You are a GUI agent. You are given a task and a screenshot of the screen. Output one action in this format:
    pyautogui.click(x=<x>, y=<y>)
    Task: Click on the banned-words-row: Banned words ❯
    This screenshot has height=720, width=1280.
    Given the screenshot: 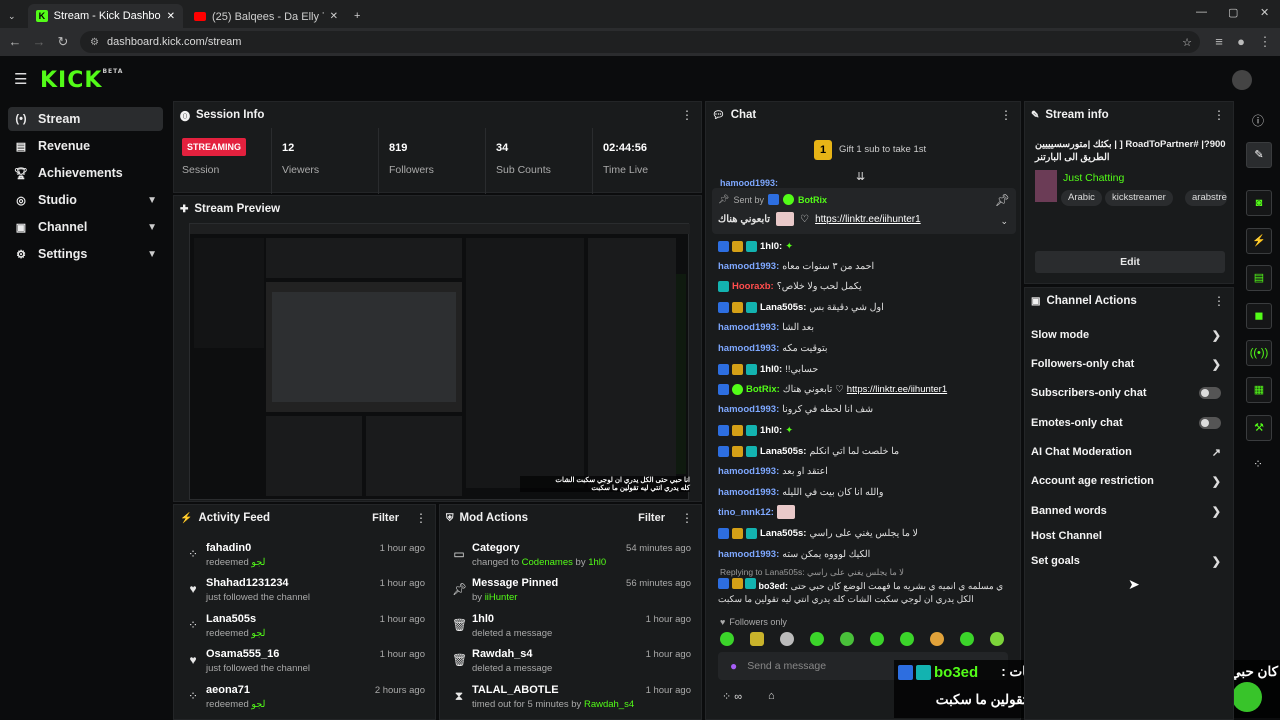 What is the action you would take?
    pyautogui.click(x=1126, y=511)
    